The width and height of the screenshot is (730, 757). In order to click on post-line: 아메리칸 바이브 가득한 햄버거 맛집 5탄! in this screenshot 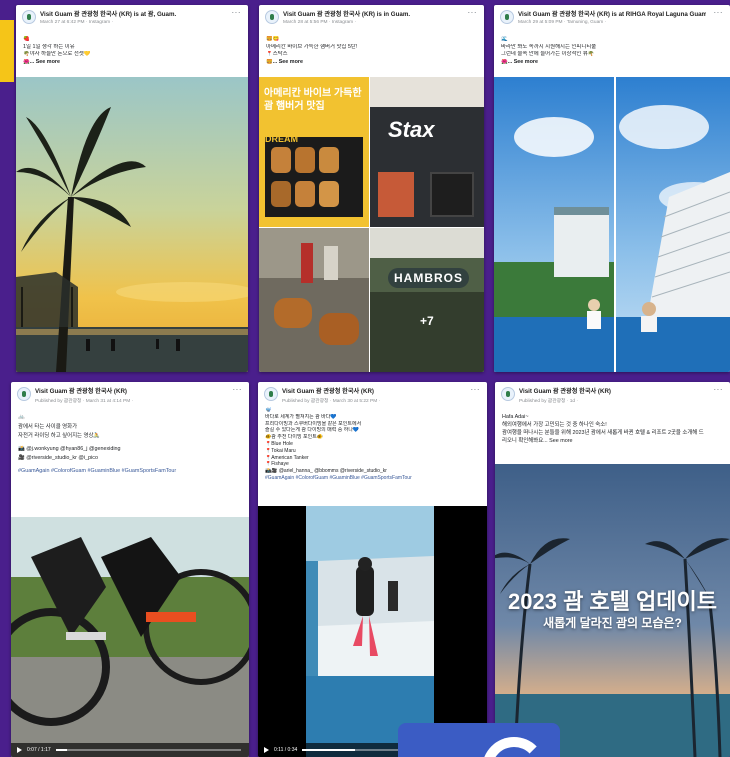, I will do `click(312, 46)`.